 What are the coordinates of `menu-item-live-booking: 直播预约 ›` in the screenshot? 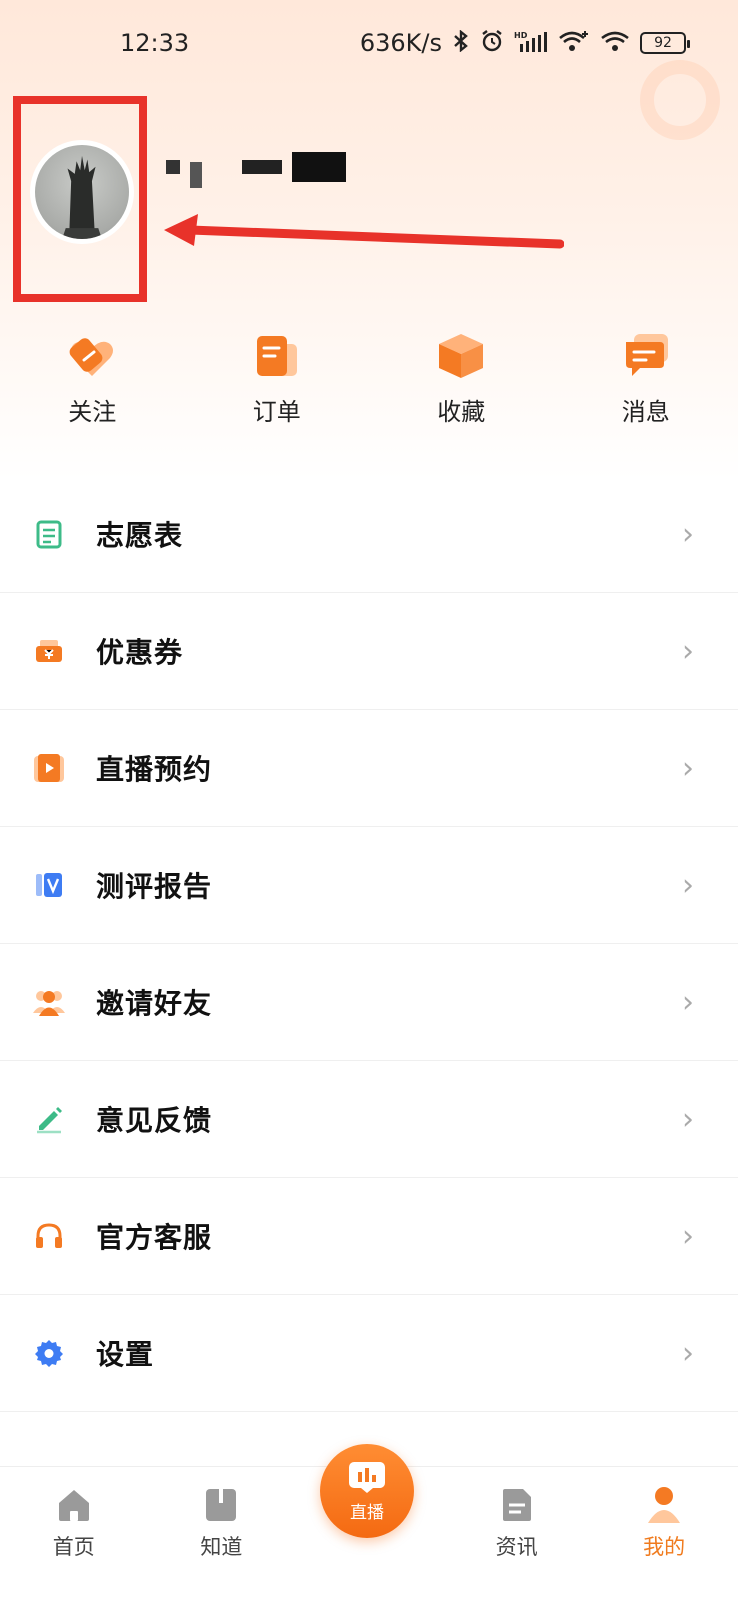 It's located at (369, 768).